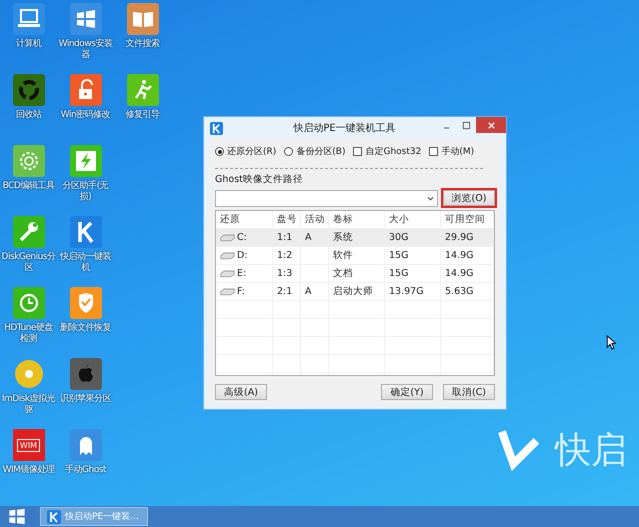  What do you see at coordinates (142, 115) in the screenshot?
I see `shortcut-label: 修复引导` at bounding box center [142, 115].